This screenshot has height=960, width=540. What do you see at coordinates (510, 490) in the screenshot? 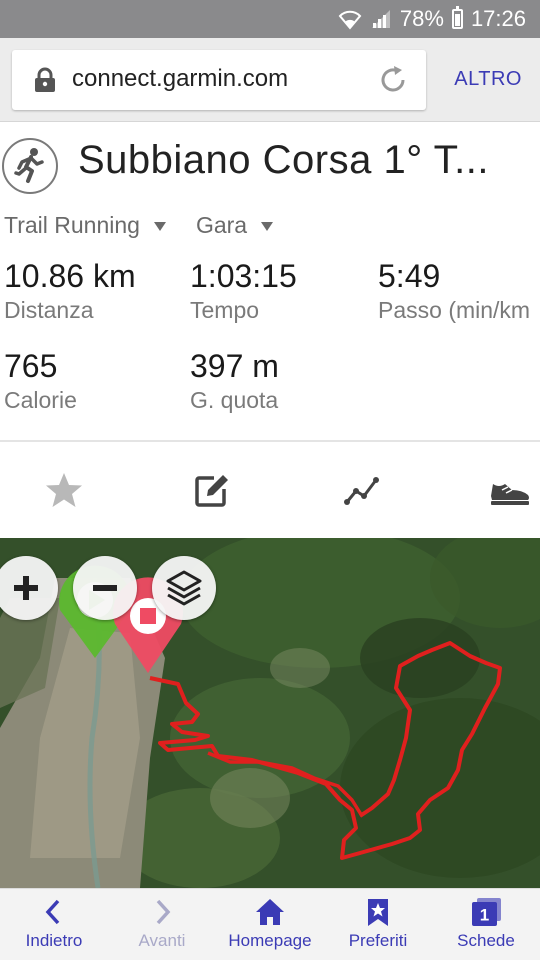
I see `shoe-icon` at bounding box center [510, 490].